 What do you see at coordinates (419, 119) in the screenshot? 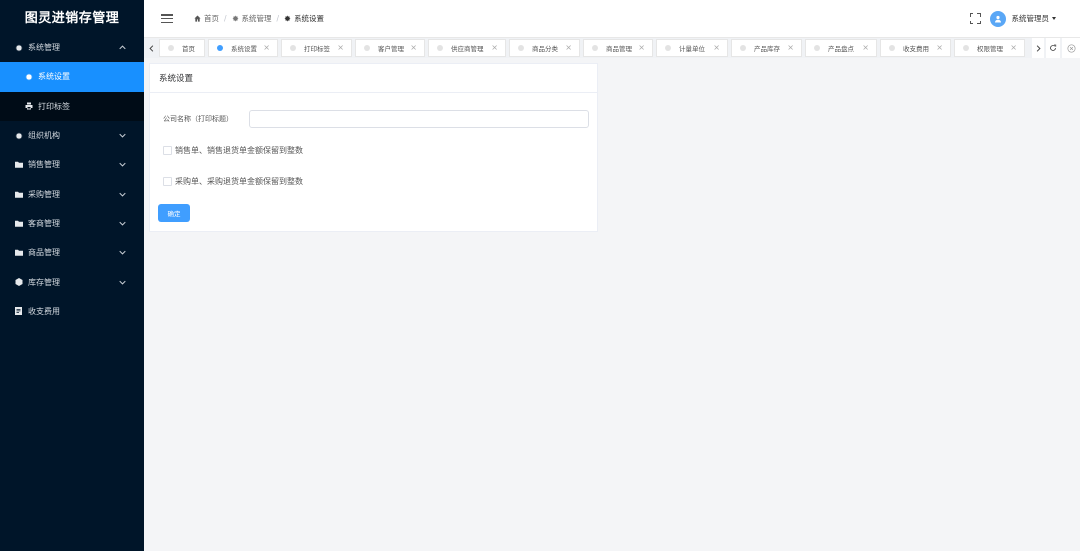
I see `company-name-input` at bounding box center [419, 119].